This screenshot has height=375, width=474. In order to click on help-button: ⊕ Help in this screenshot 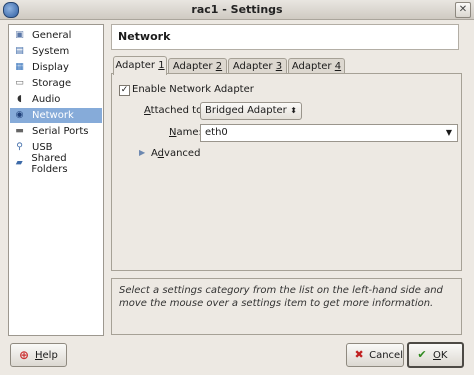, I will do `click(38, 355)`.